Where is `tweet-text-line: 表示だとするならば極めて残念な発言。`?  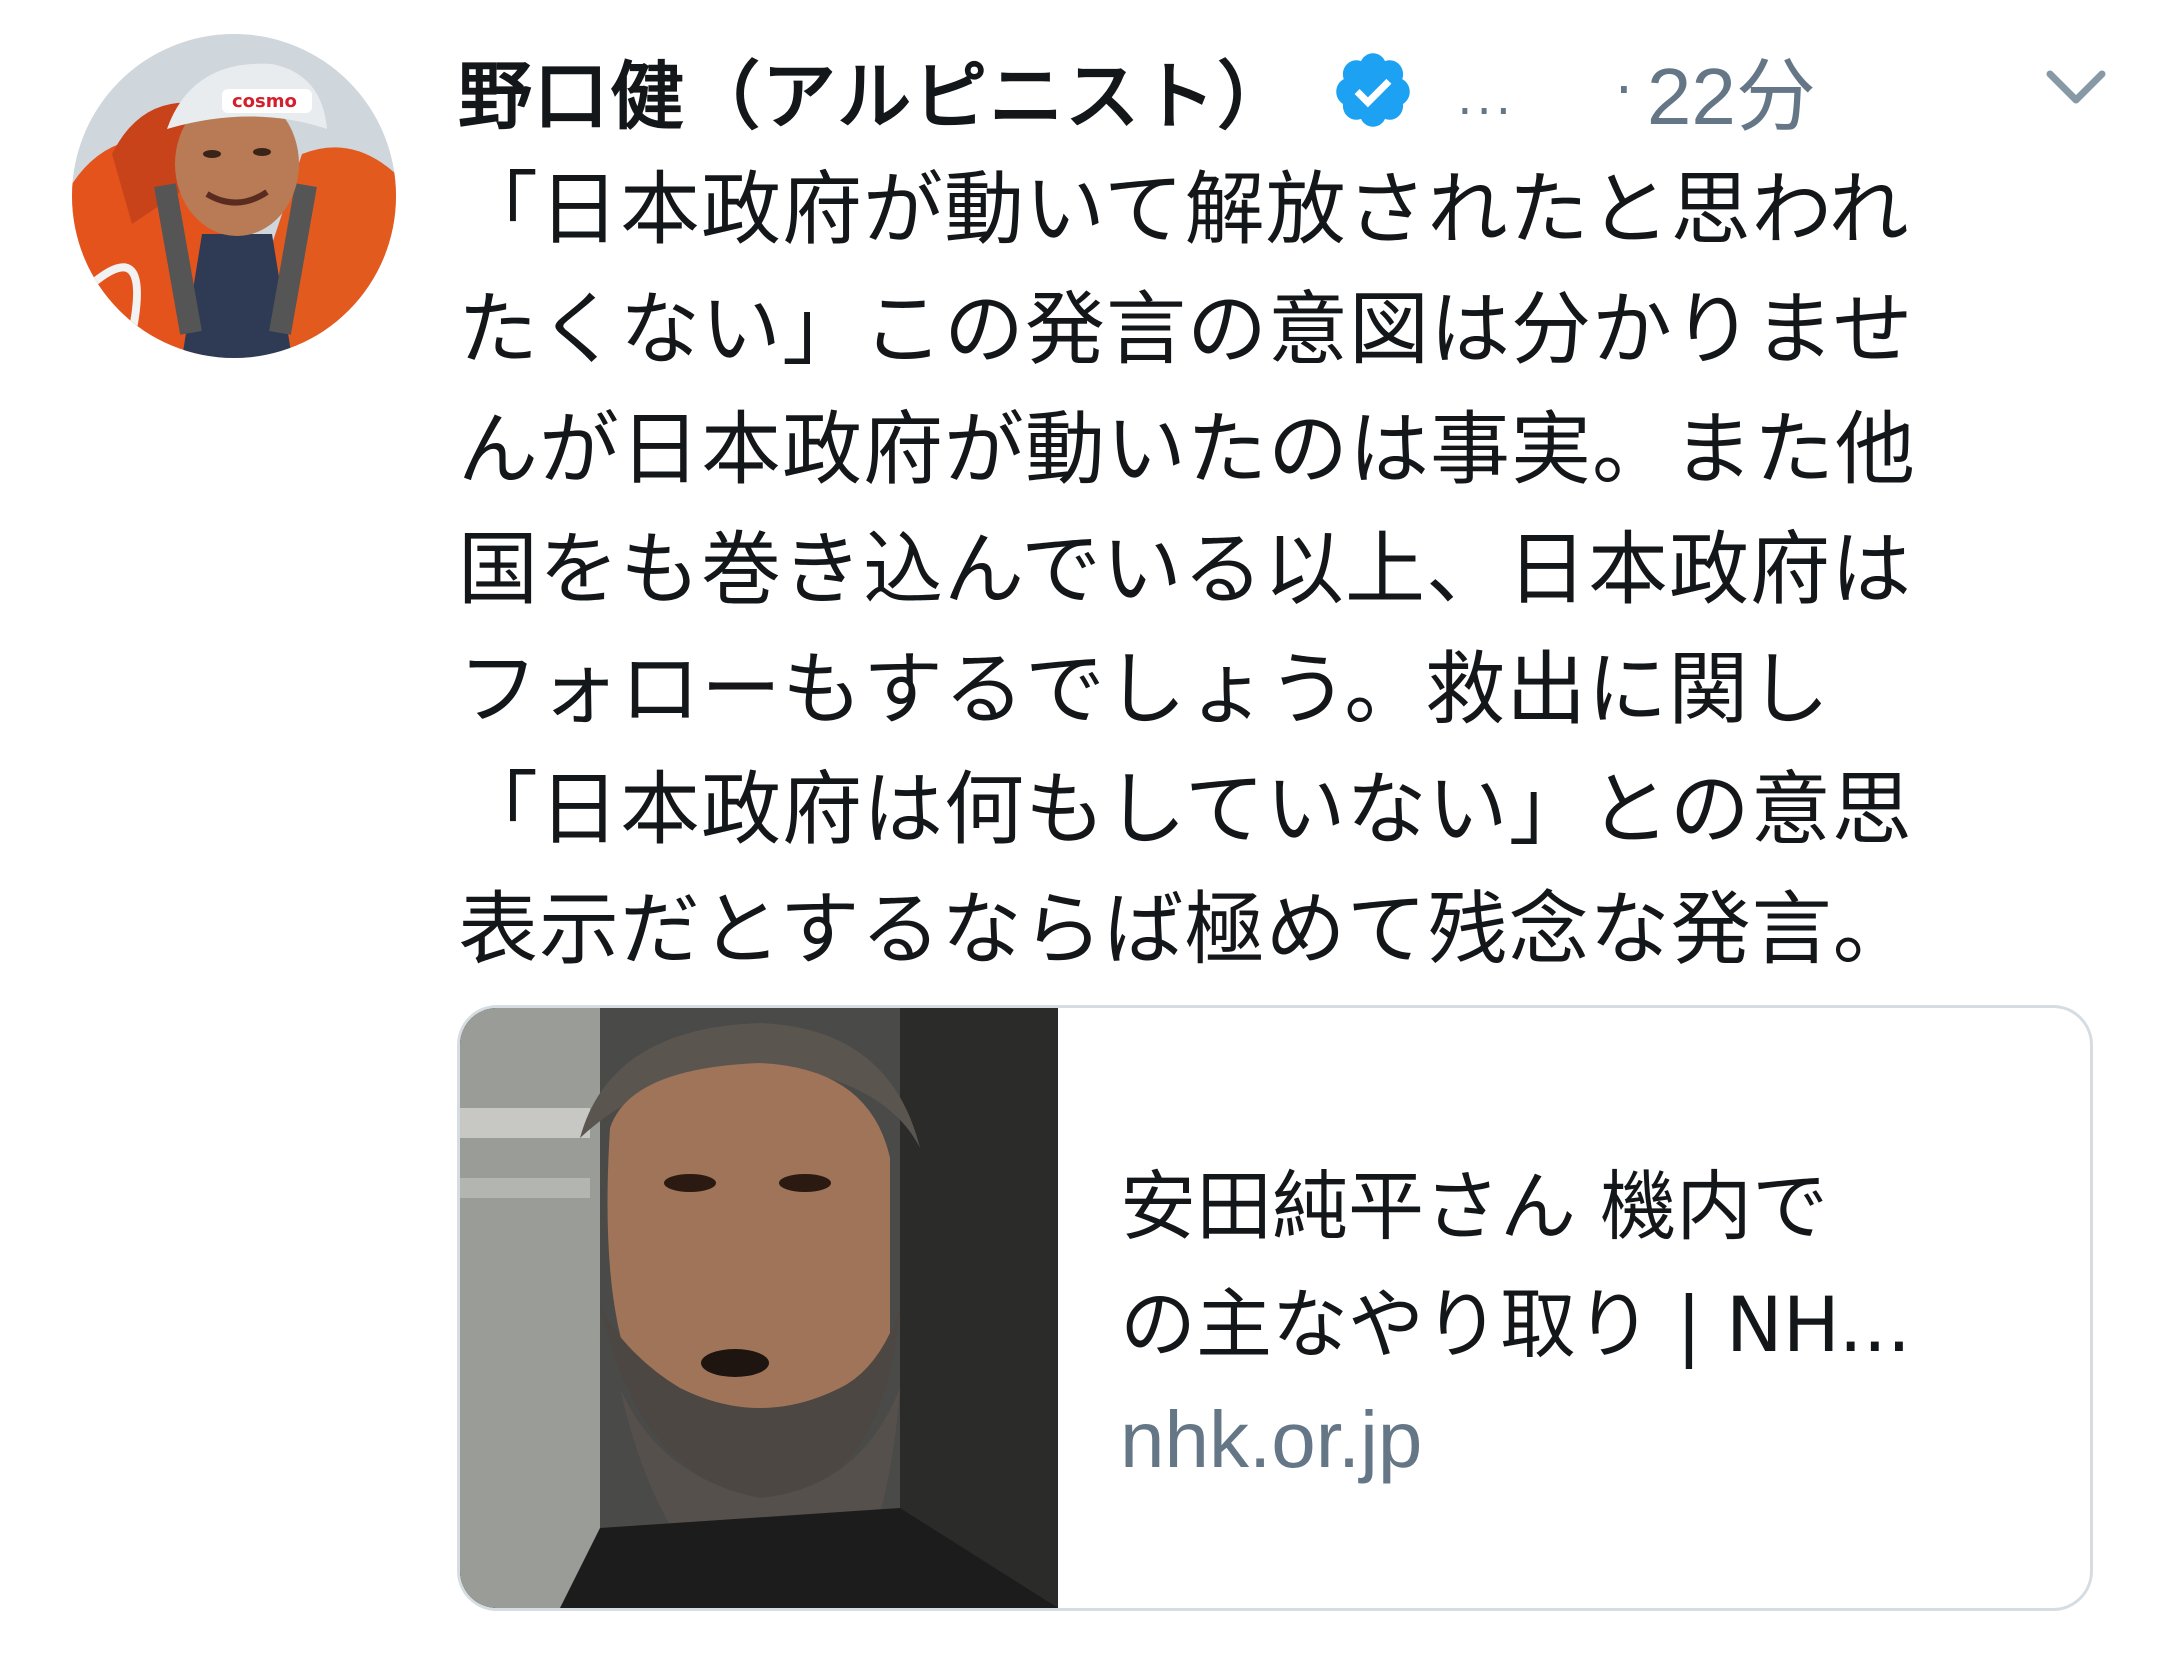
tweet-text-line: 表示だとするならば極めて残念な発言。 is located at coordinates (1186, 929).